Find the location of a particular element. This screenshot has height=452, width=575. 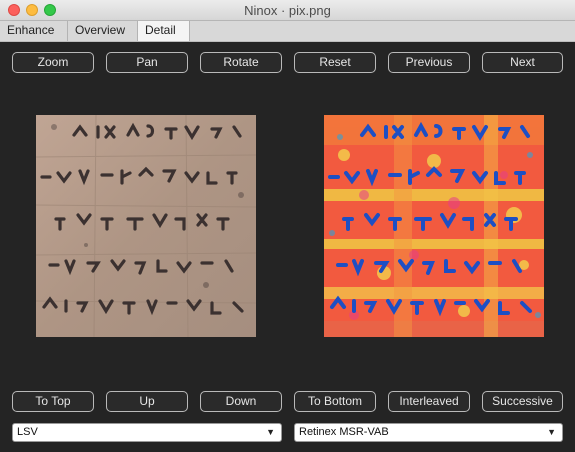

tab-bar: Enhance Overview Detail is located at coordinates (287, 31).